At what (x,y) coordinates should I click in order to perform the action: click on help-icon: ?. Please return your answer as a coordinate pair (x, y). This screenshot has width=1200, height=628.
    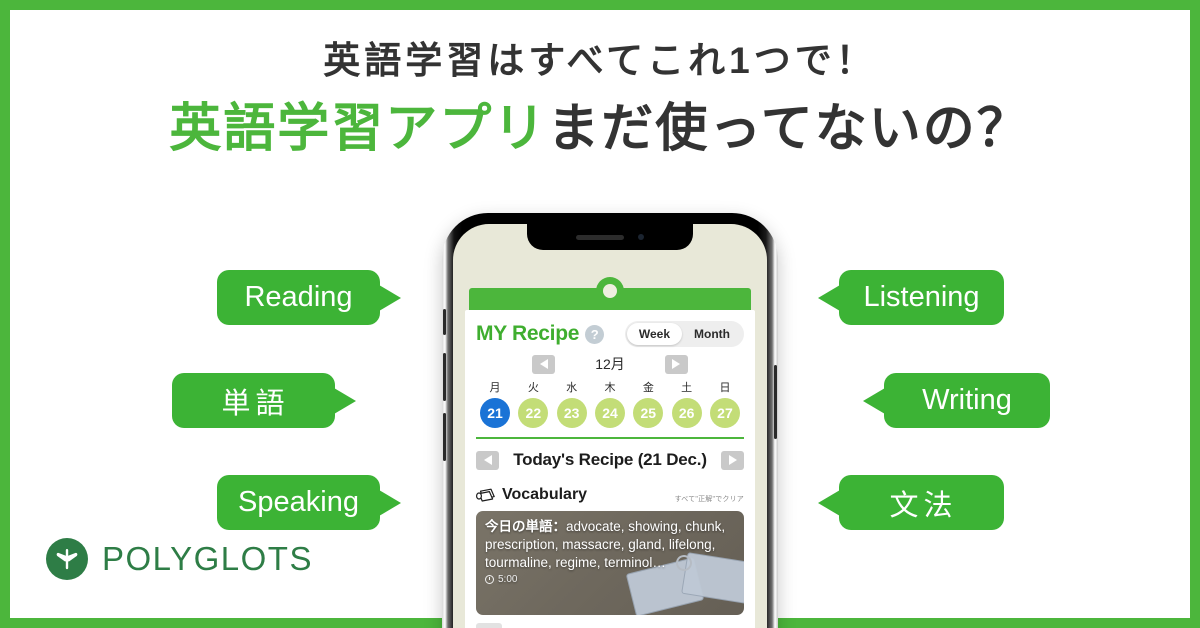
    Looking at the image, I should click on (595, 334).